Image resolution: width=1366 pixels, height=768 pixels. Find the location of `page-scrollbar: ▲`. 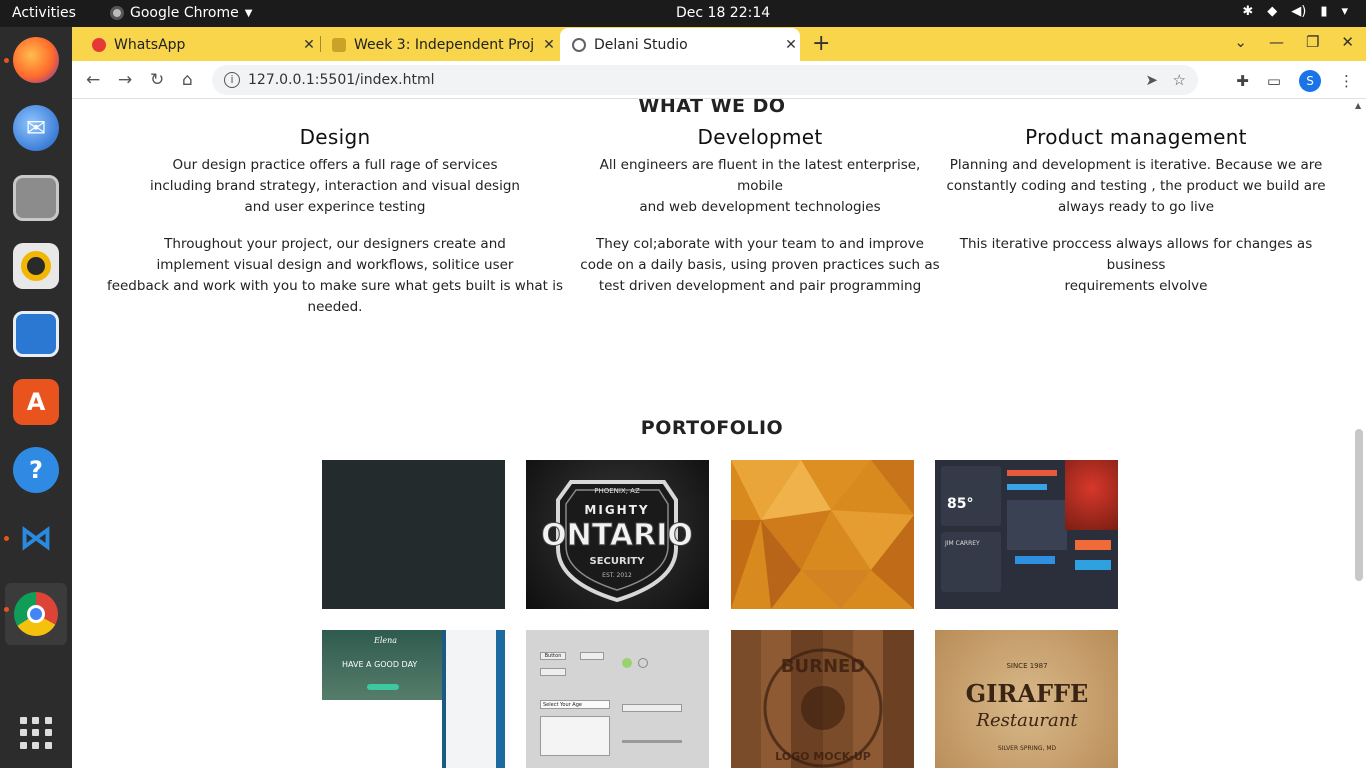

page-scrollbar: ▲ is located at coordinates (1359, 433).